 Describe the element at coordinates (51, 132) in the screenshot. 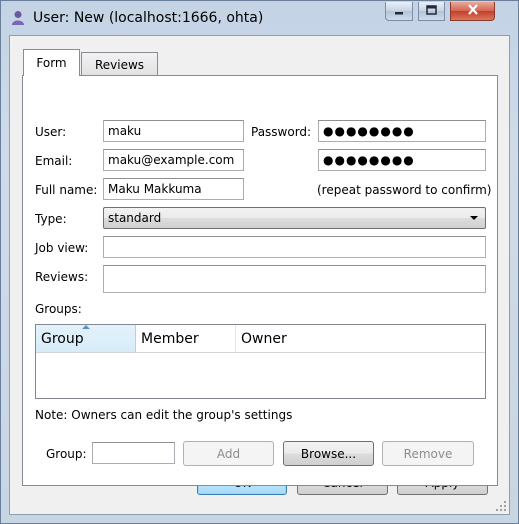

I see `user-label: User:` at that location.